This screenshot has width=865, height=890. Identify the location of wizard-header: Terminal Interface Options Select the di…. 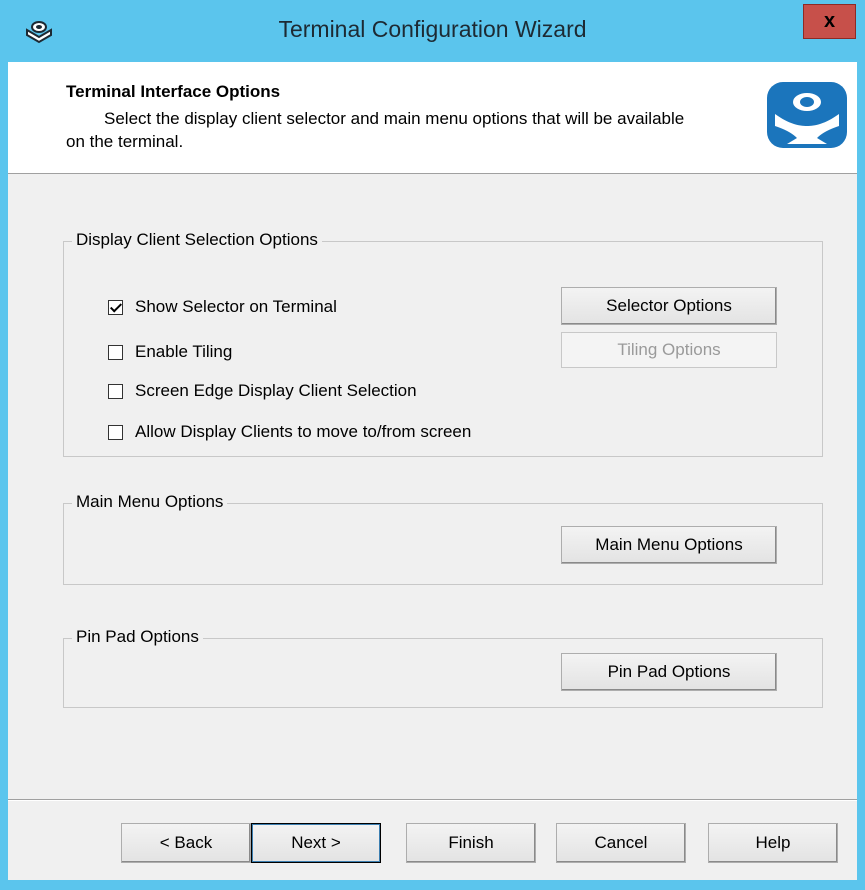
(432, 118).